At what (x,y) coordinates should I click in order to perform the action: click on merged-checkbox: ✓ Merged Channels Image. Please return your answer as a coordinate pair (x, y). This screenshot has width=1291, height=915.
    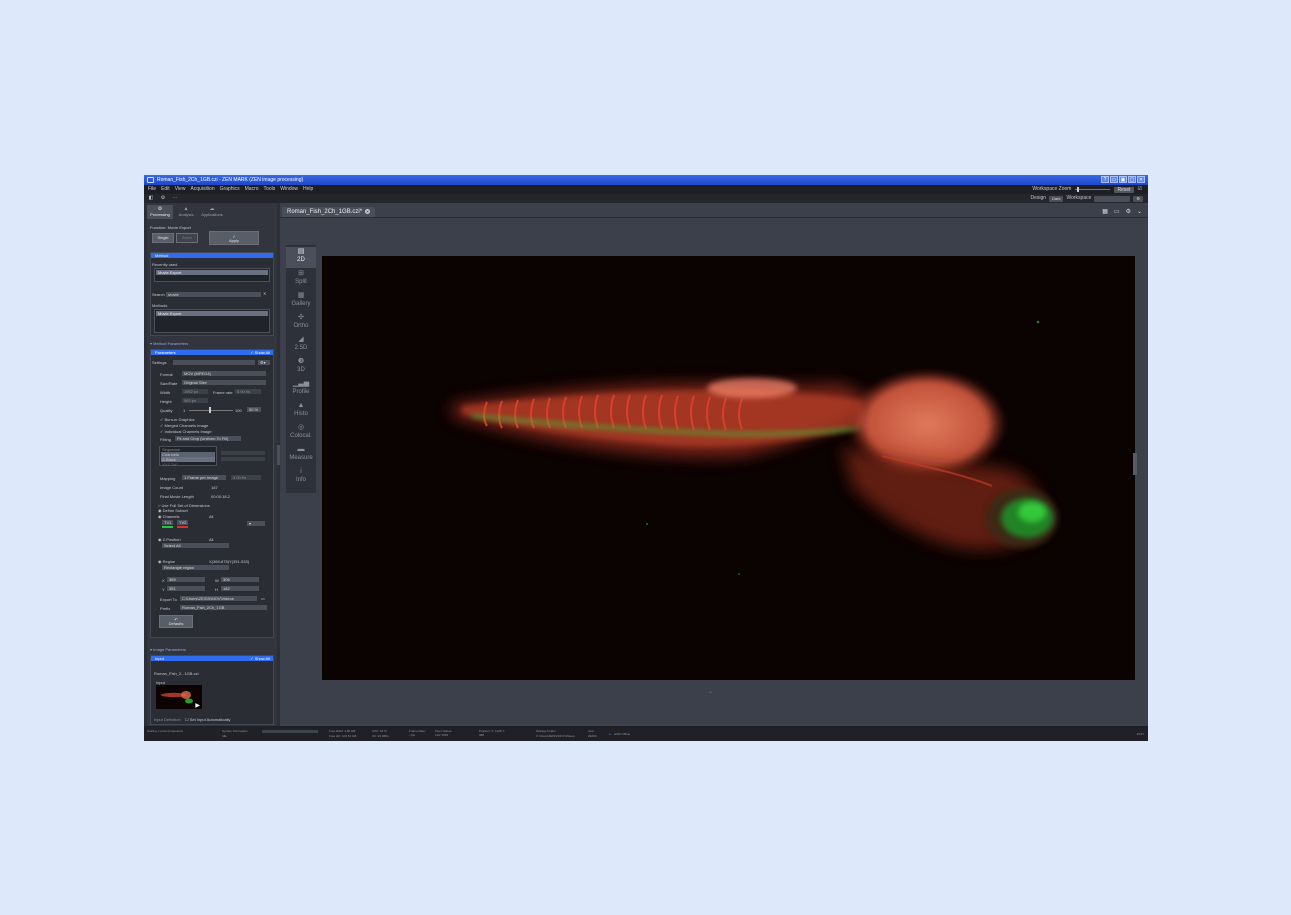
    Looking at the image, I should click on (184, 425).